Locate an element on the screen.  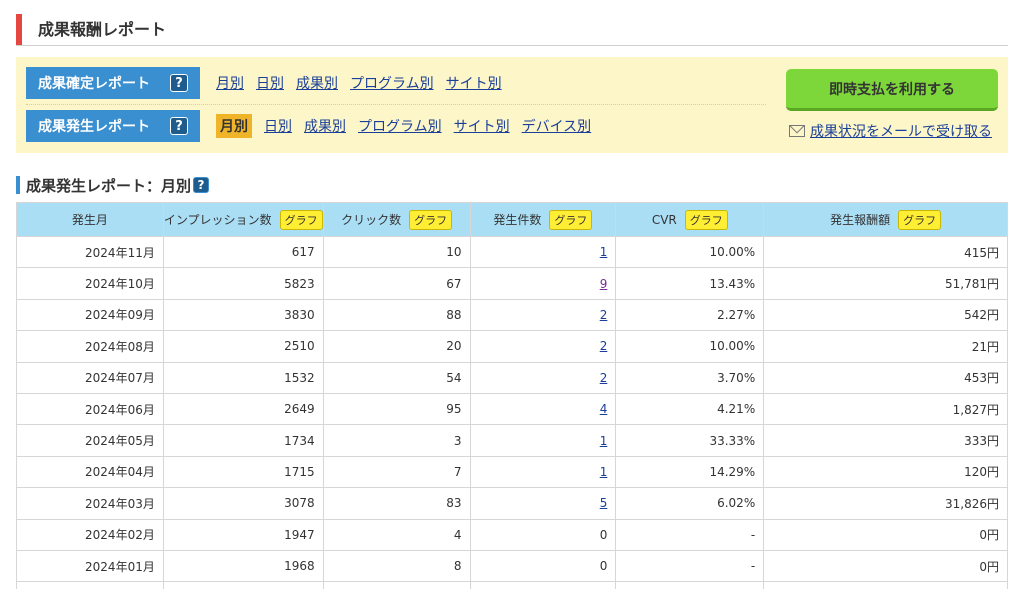
column-header-reward: 発生報酬額 グラフ is located at coordinates (885, 219).